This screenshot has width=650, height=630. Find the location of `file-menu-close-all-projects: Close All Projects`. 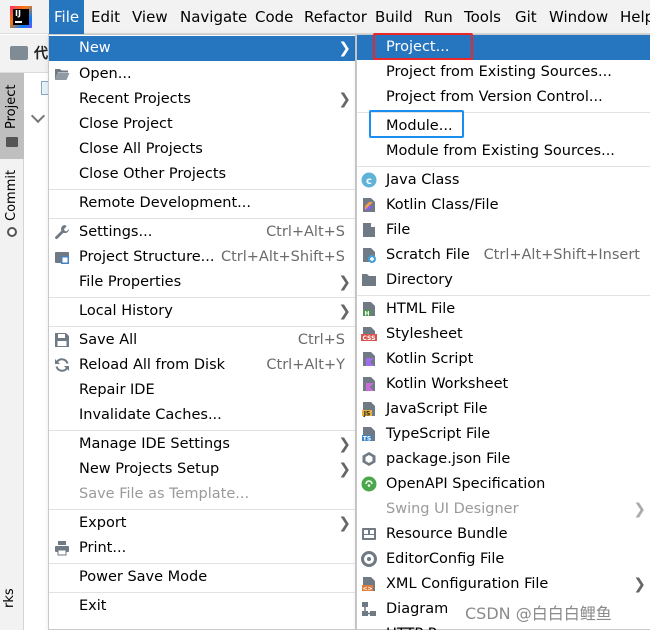

file-menu-close-all-projects: Close All Projects is located at coordinates (202, 149).